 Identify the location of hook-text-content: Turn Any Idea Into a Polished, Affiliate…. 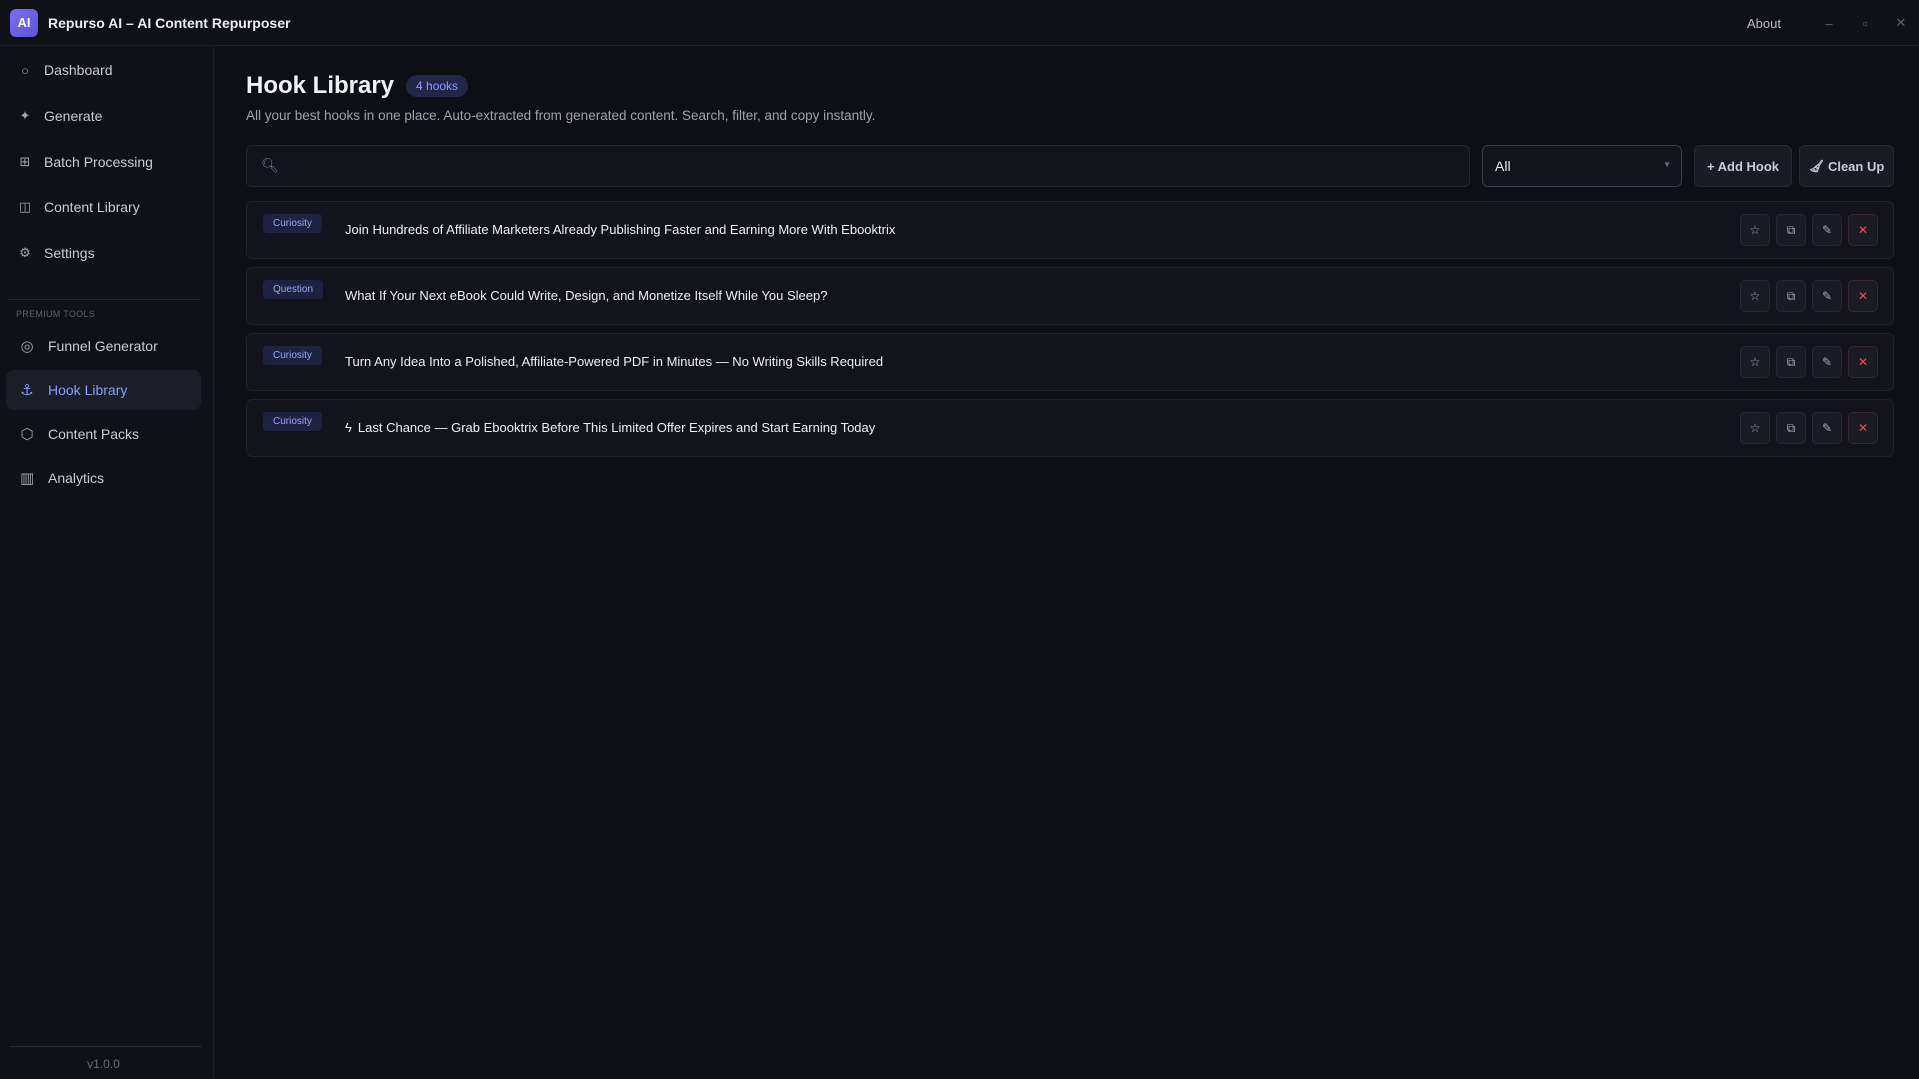
(614, 361).